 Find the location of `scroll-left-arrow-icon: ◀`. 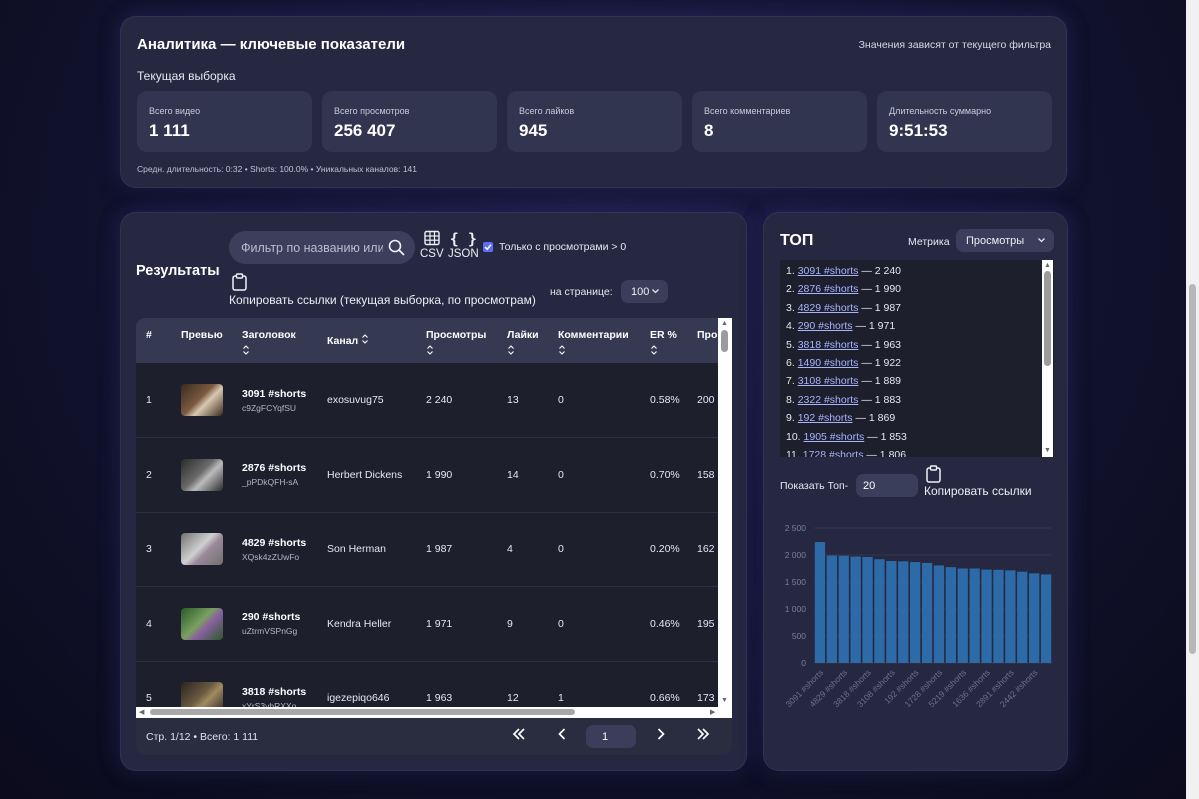

scroll-left-arrow-icon: ◀ is located at coordinates (141, 713).